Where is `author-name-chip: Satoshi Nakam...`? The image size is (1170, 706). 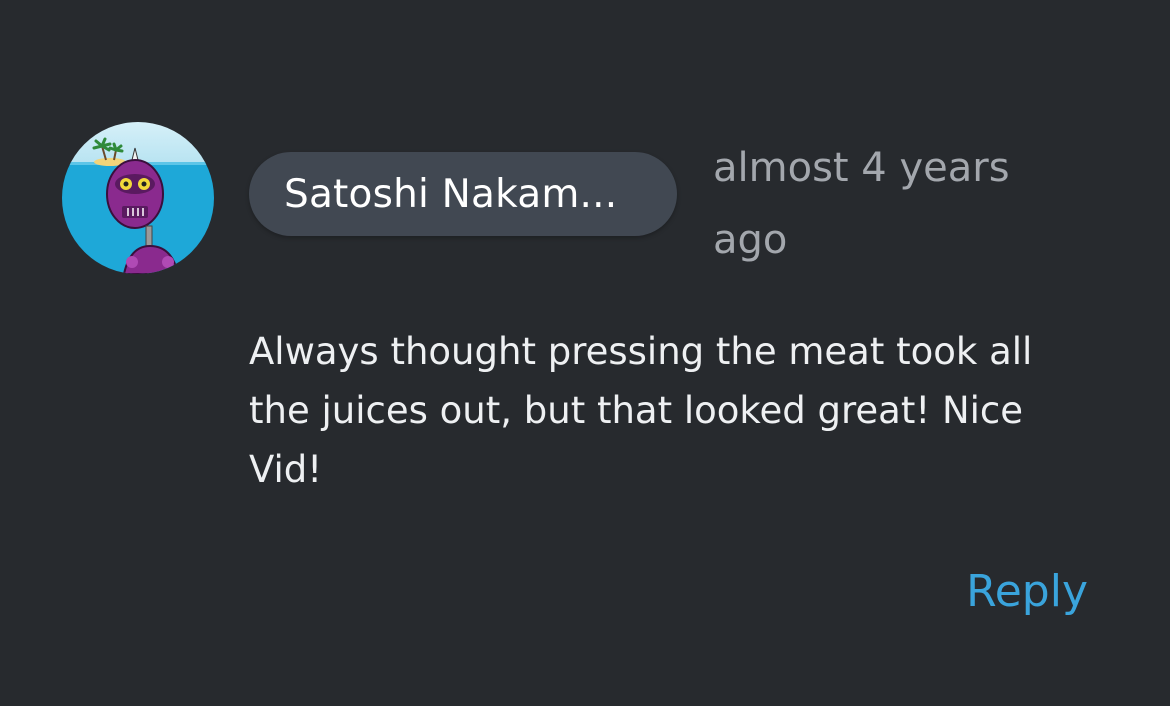 author-name-chip: Satoshi Nakam... is located at coordinates (463, 194).